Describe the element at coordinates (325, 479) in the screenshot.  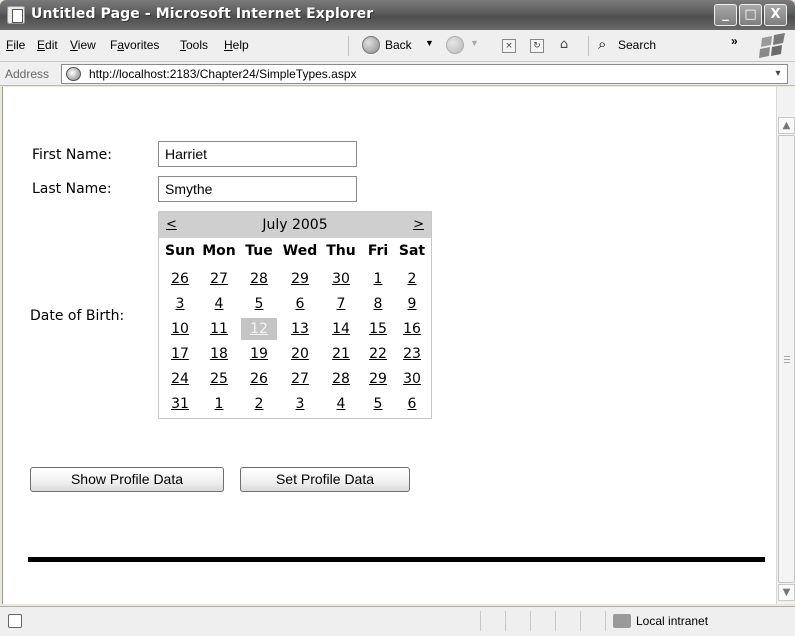
I see `set-profile-button: Set Profile Data` at that location.